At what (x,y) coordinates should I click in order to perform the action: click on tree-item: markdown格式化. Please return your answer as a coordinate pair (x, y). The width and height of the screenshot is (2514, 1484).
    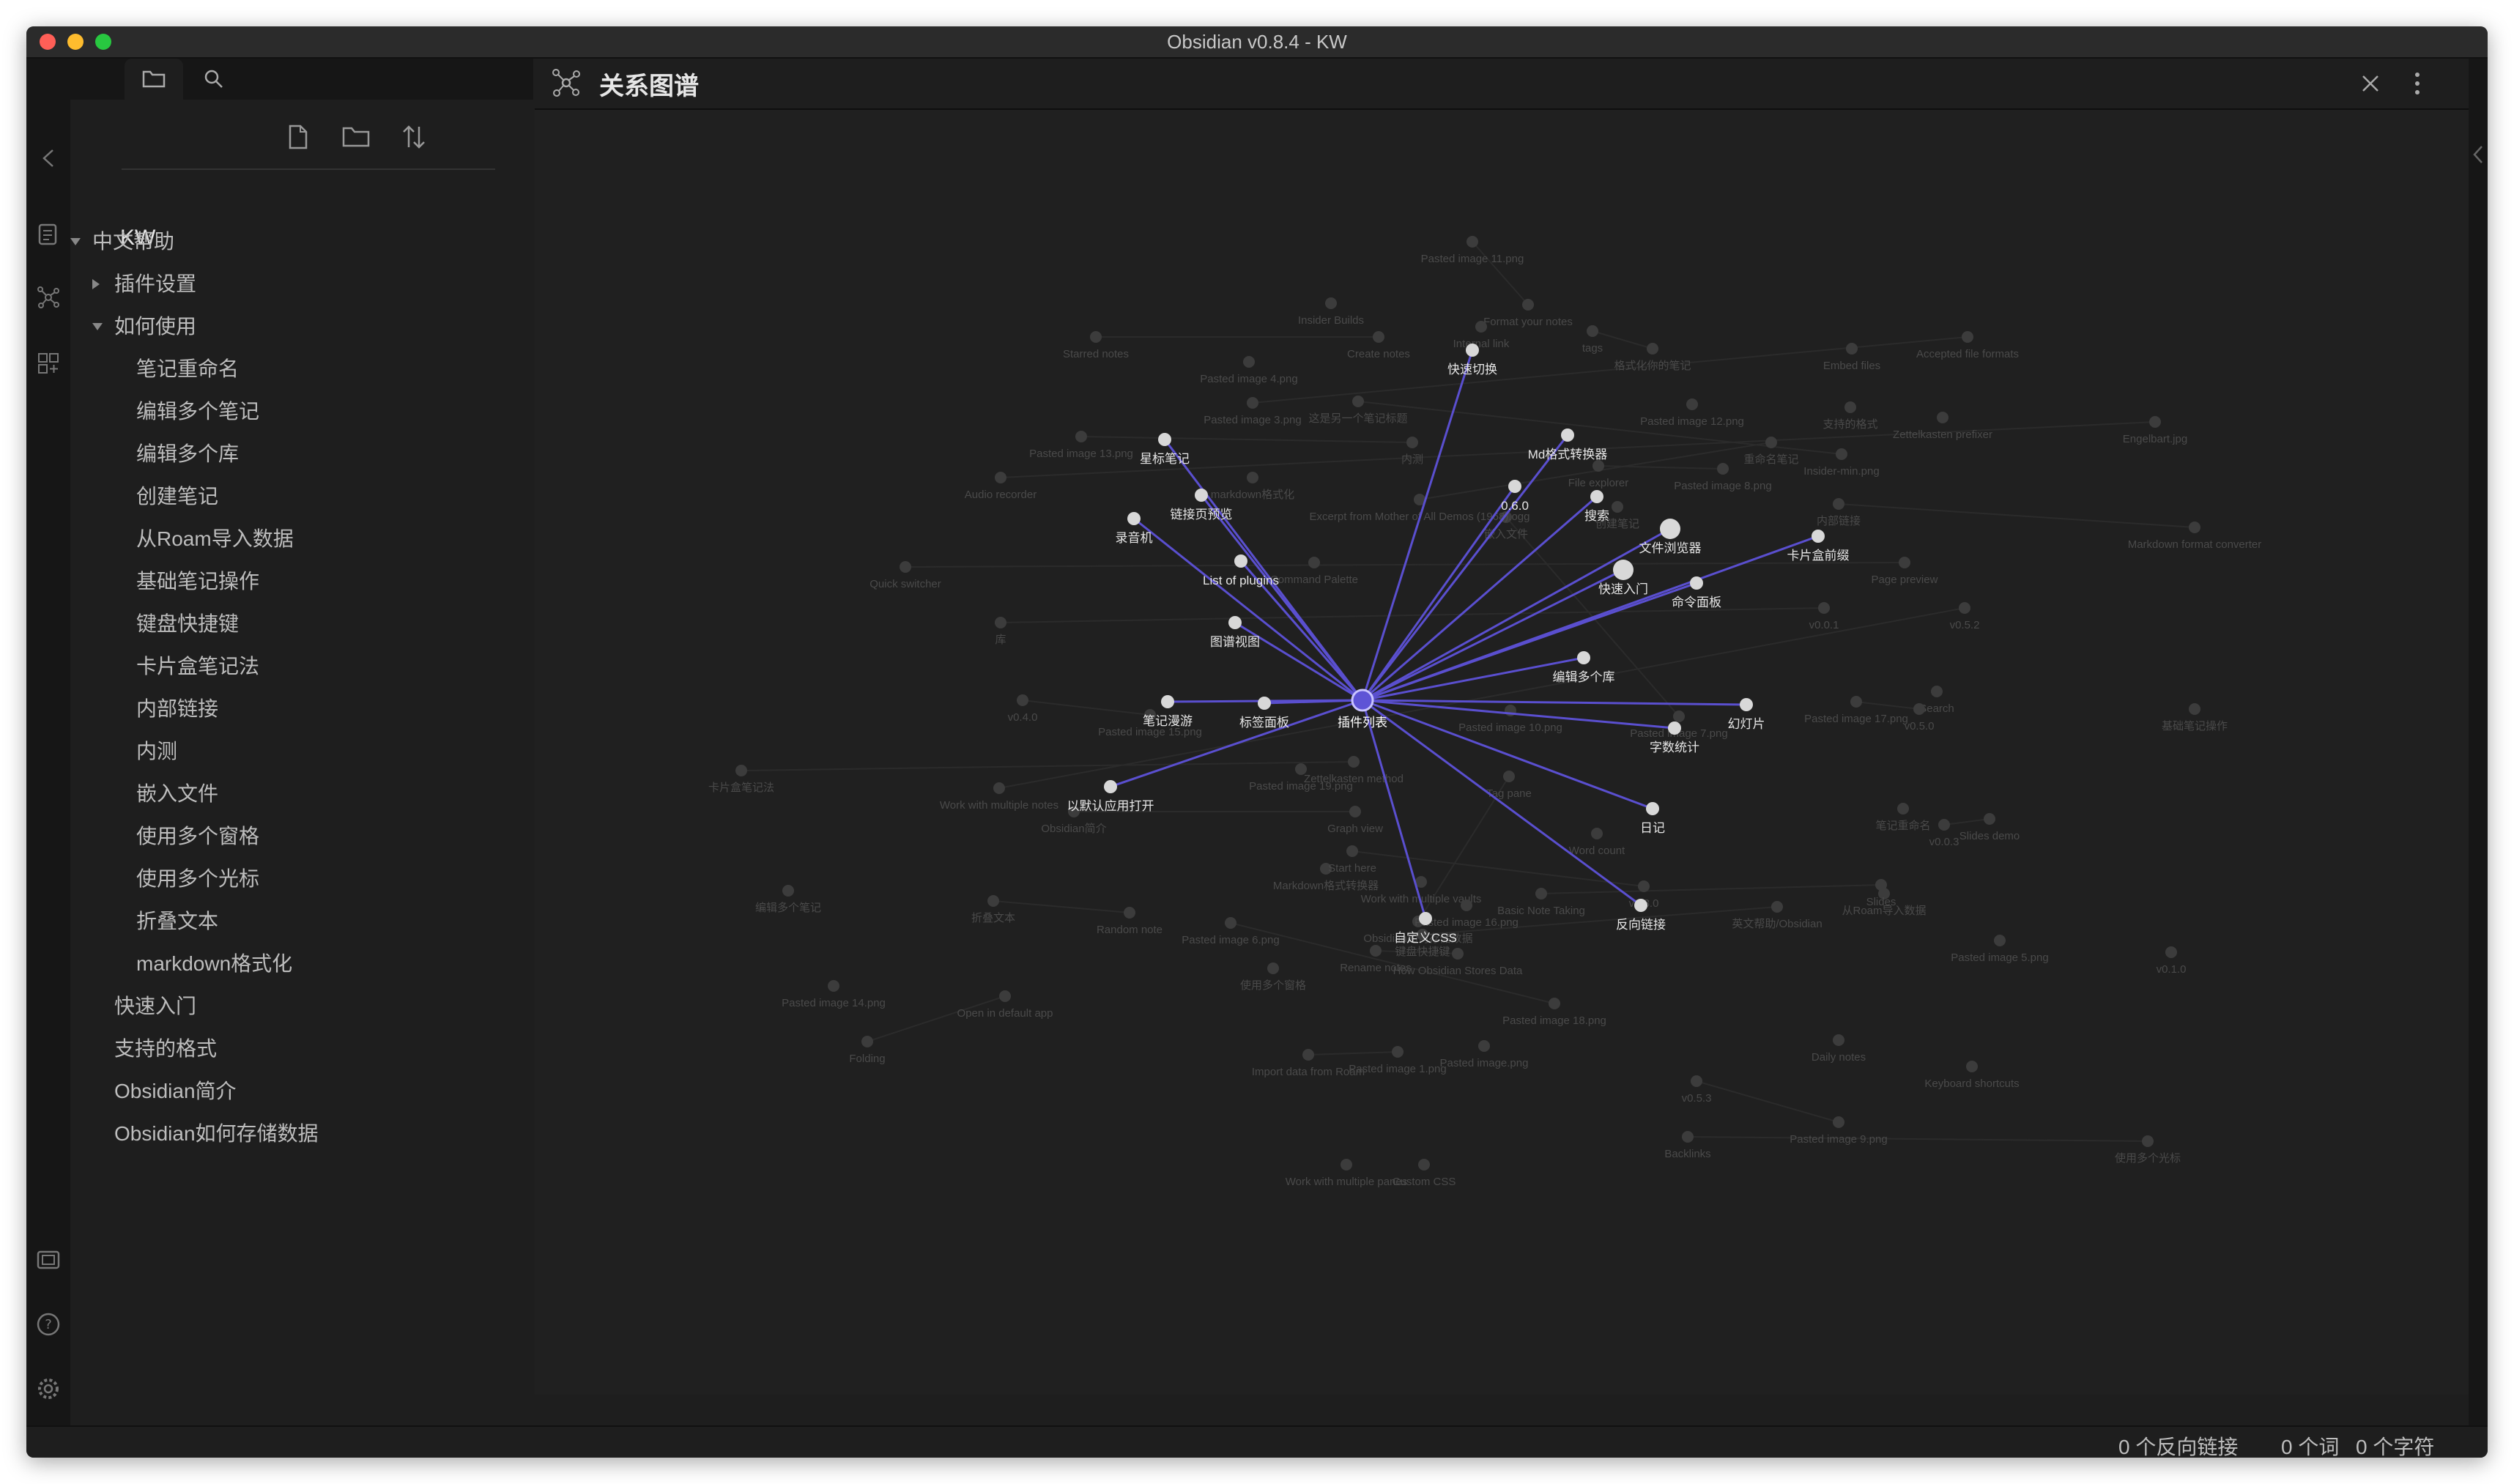
    Looking at the image, I should click on (214, 964).